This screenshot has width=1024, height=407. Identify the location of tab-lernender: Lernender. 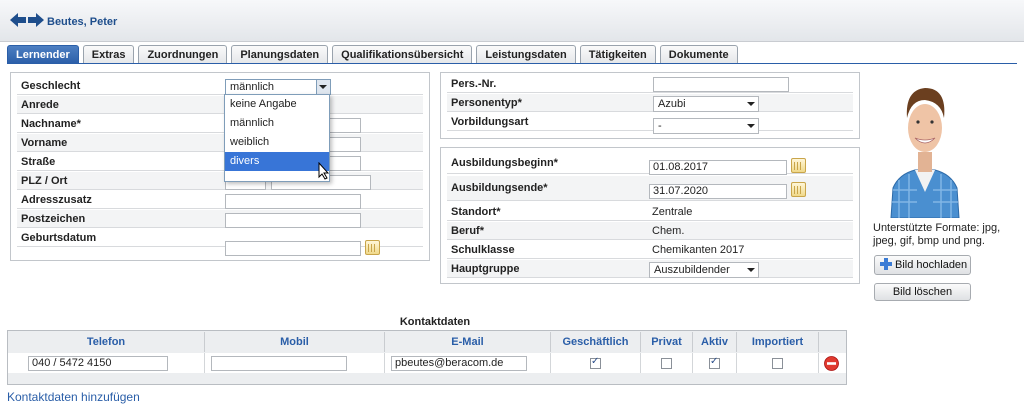
(43, 54).